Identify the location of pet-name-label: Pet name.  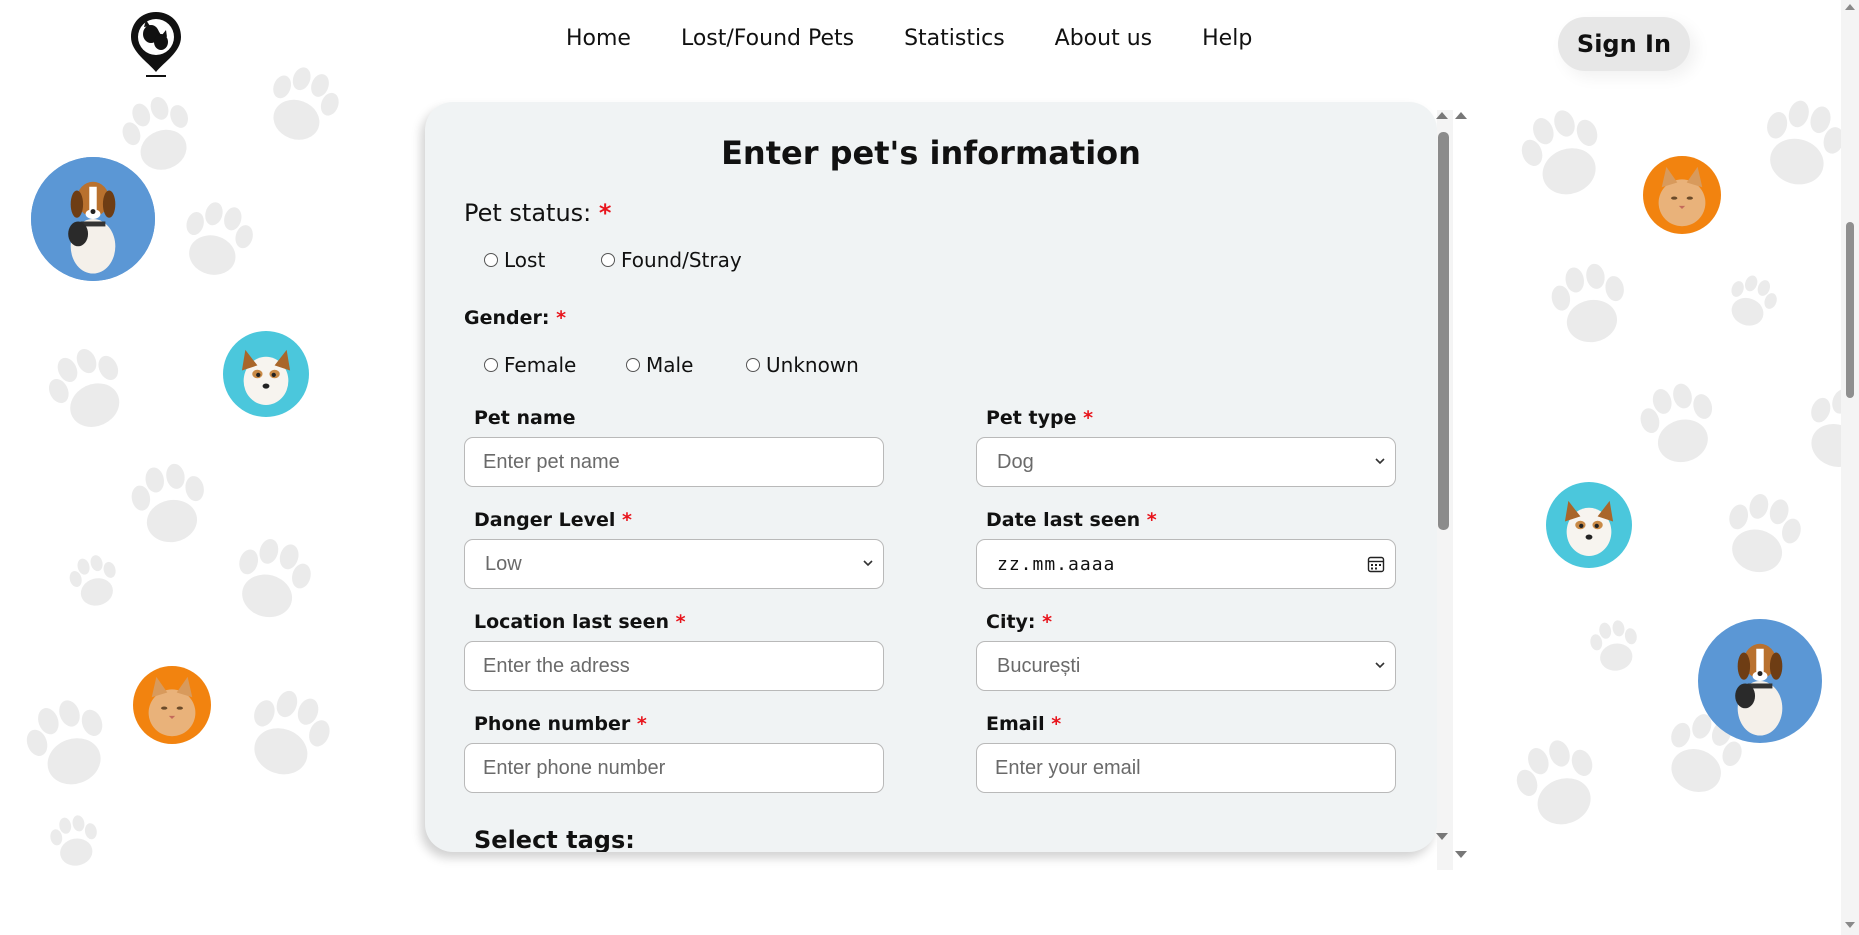
(525, 418).